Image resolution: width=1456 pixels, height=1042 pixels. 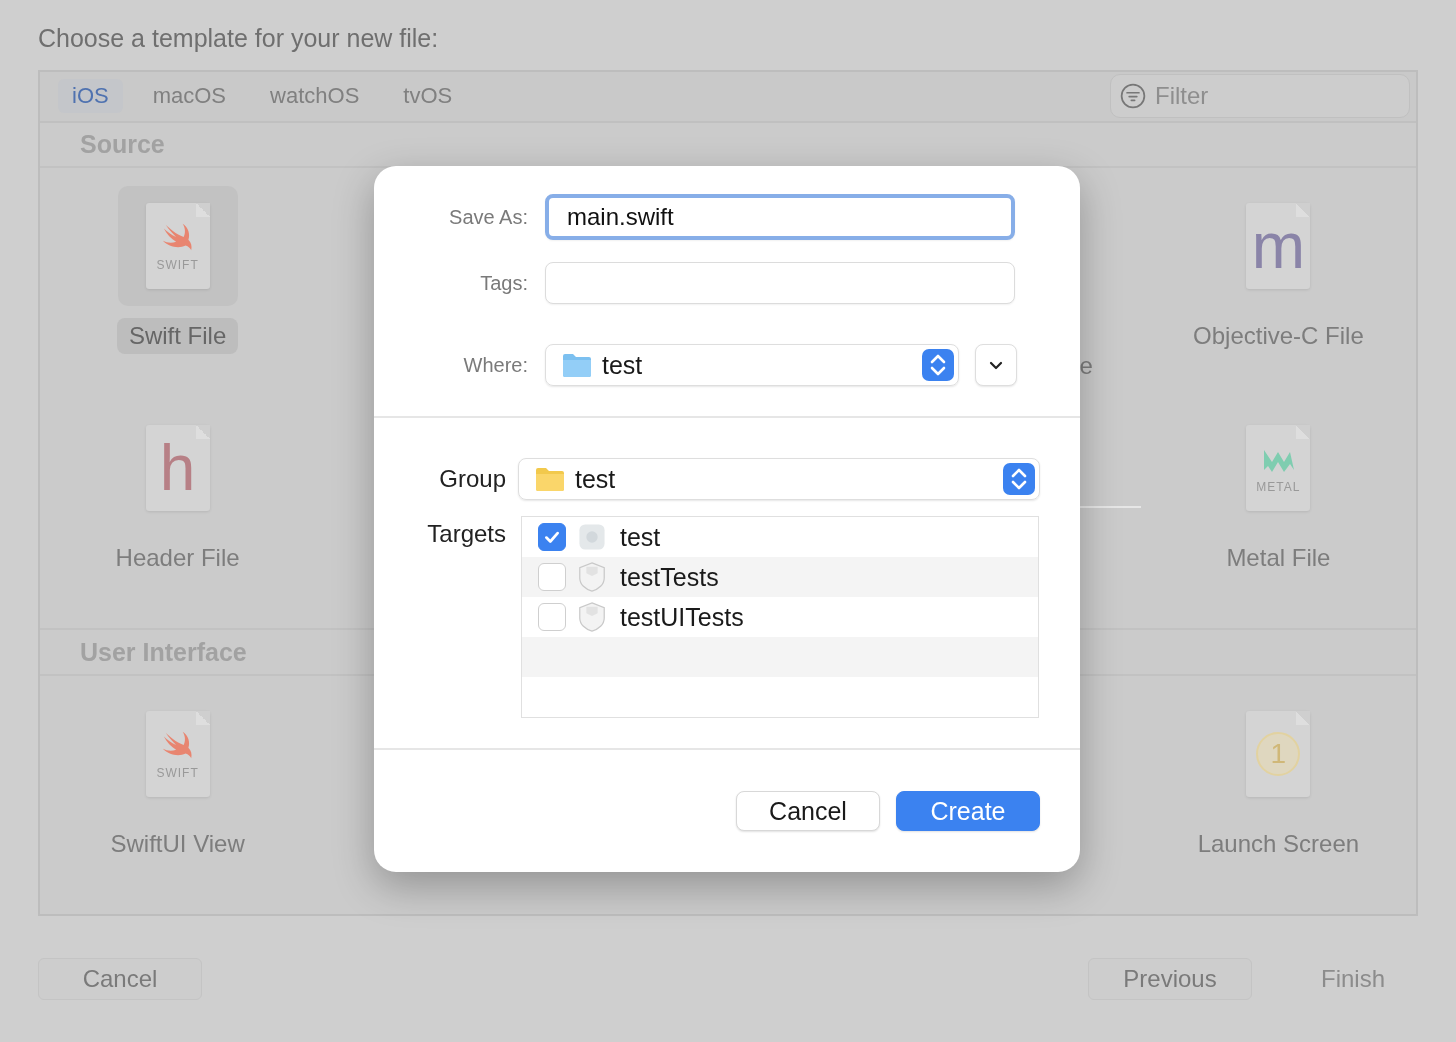 I want to click on storyboard-file-icon: 1, so click(x=1278, y=754).